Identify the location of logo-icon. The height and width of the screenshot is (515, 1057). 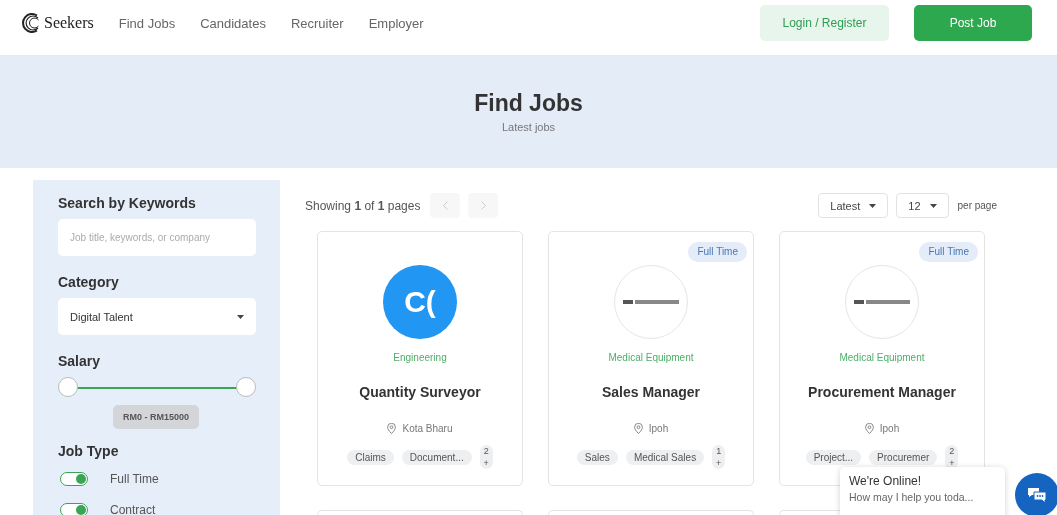
(31, 23).